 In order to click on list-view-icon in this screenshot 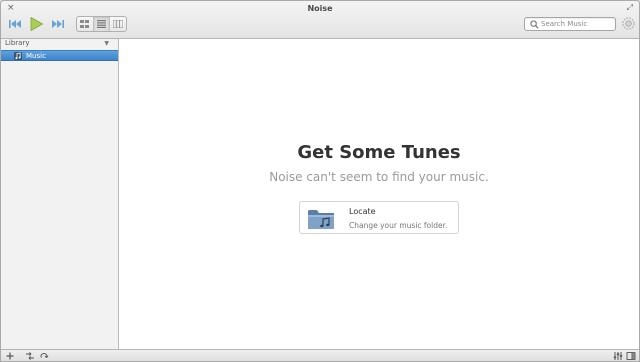, I will do `click(101, 24)`.